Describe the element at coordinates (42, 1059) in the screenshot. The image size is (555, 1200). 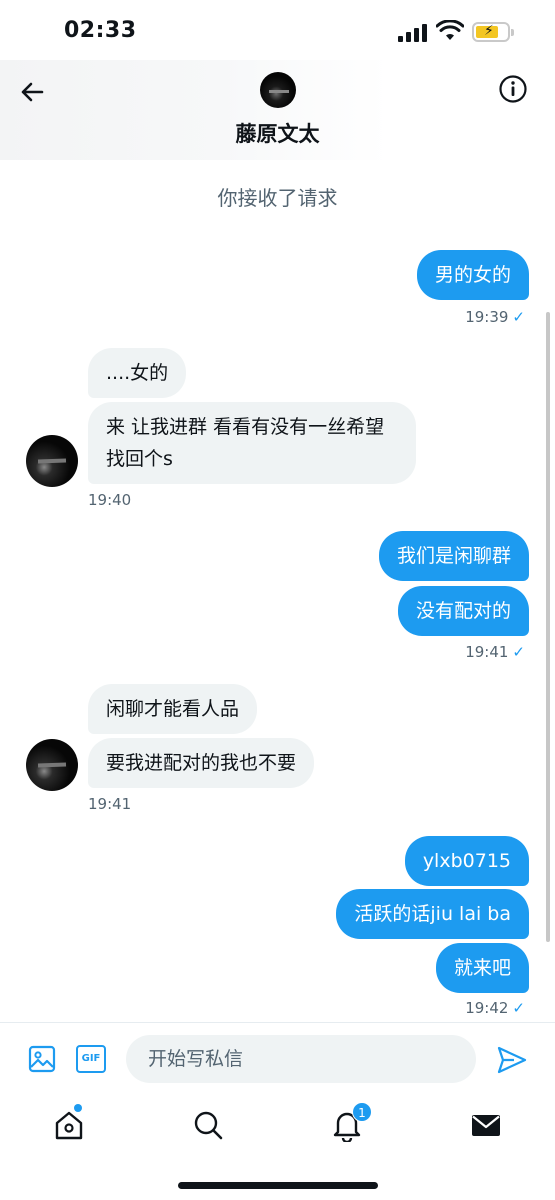
I see `image-icon` at that location.